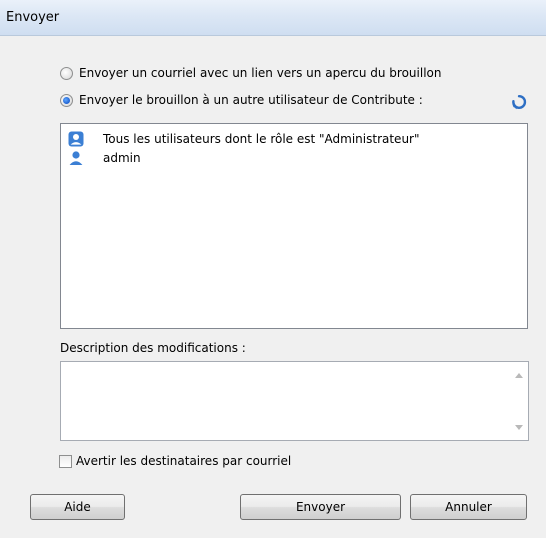 The width and height of the screenshot is (546, 538). Describe the element at coordinates (519, 102) in the screenshot. I see `refresh-icon` at that location.